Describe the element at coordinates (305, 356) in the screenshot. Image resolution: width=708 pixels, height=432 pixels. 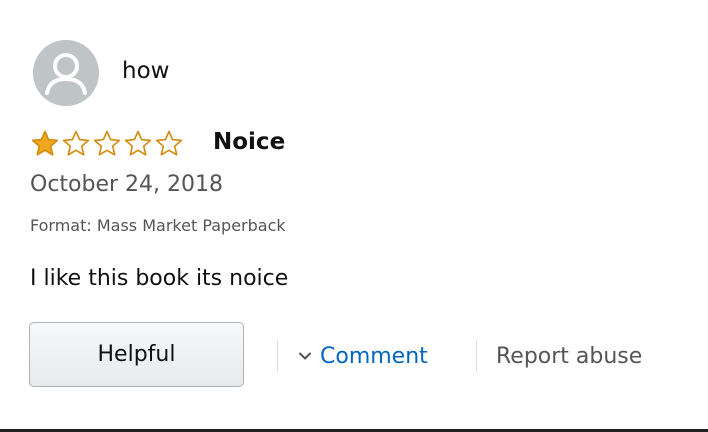
I see `chevron-down-icon` at that location.